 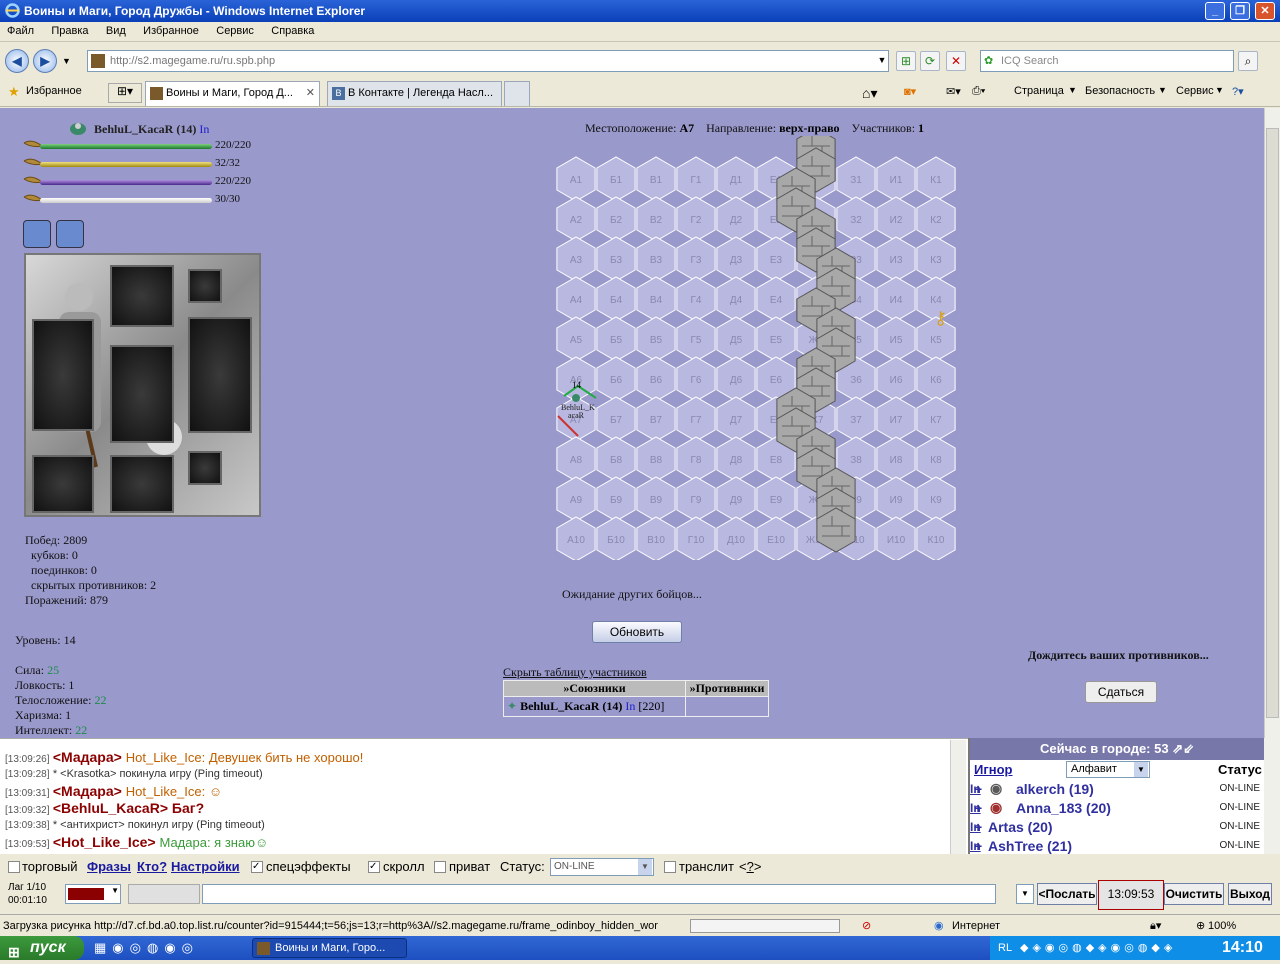 What do you see at coordinates (599, 894) in the screenshot?
I see `chat-message-input` at bounding box center [599, 894].